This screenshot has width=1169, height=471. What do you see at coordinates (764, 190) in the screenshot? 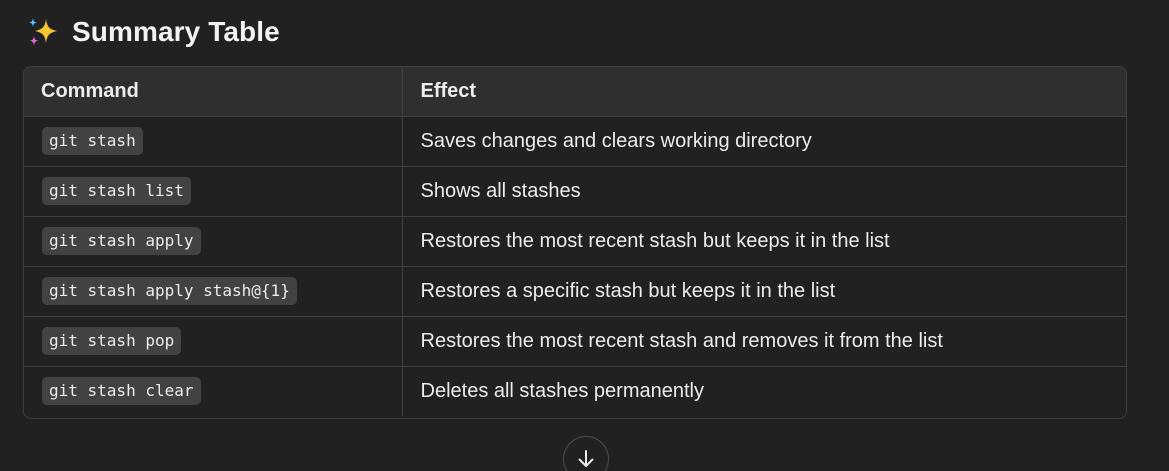
I see `effect-cell: Shows all stashes` at bounding box center [764, 190].